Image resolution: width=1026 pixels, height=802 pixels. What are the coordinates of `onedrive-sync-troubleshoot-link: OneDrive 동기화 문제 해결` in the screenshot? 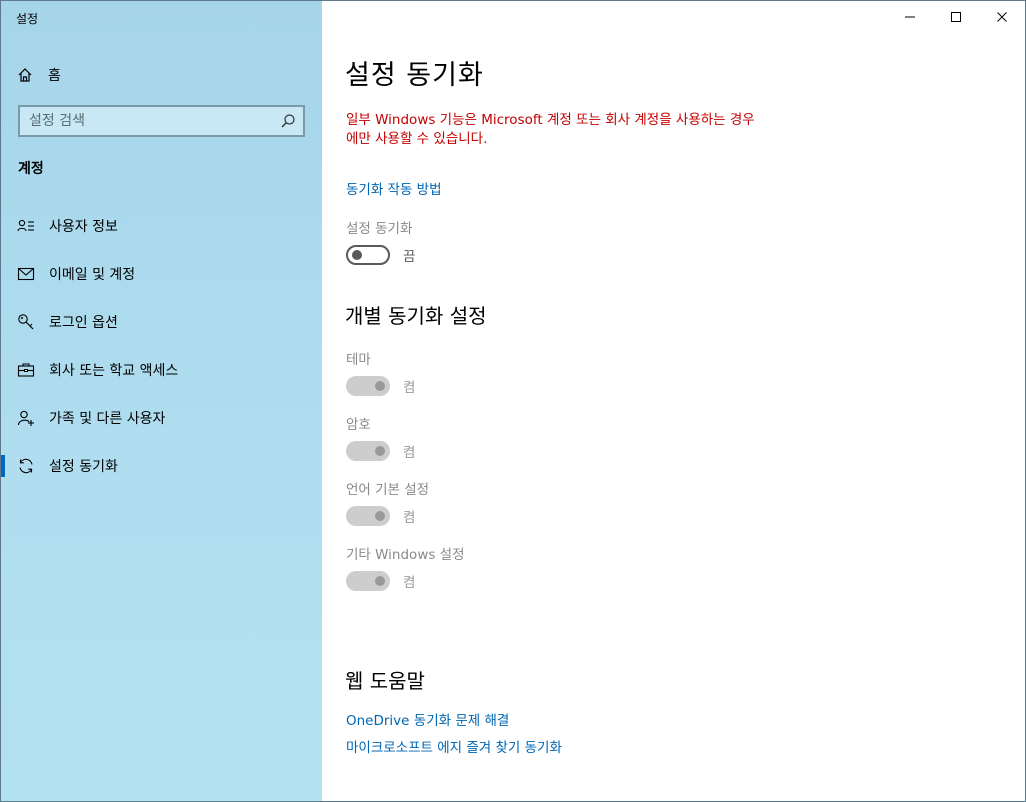 It's located at (427, 719).